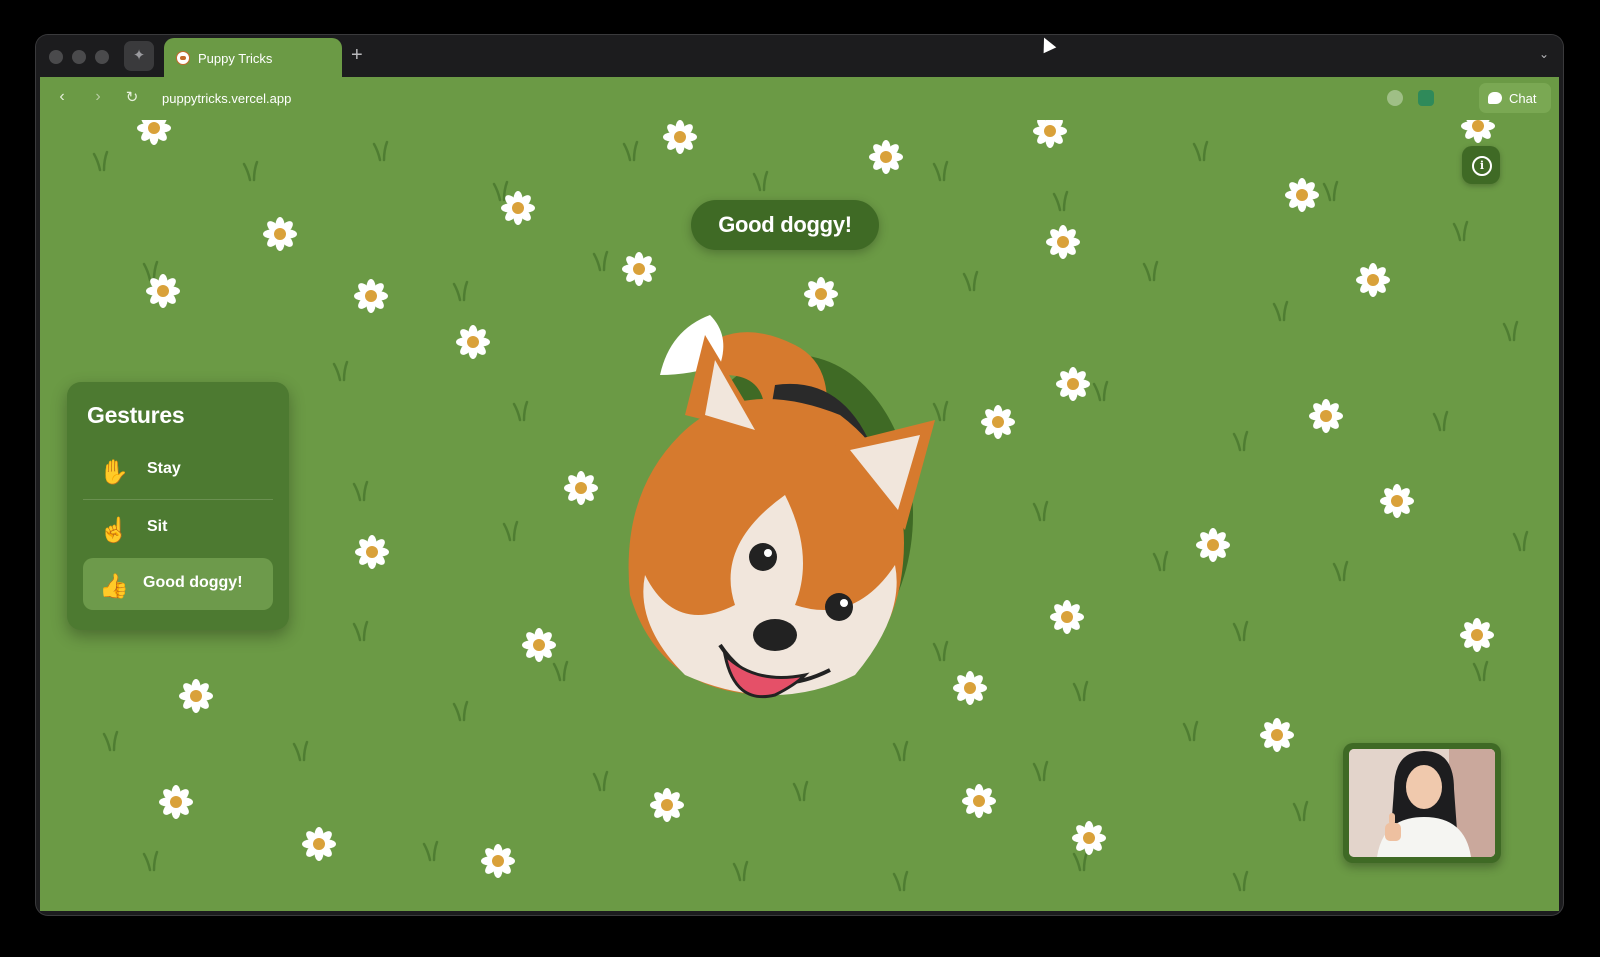 The image size is (1600, 957). I want to click on webcam-feed, so click(1422, 803).